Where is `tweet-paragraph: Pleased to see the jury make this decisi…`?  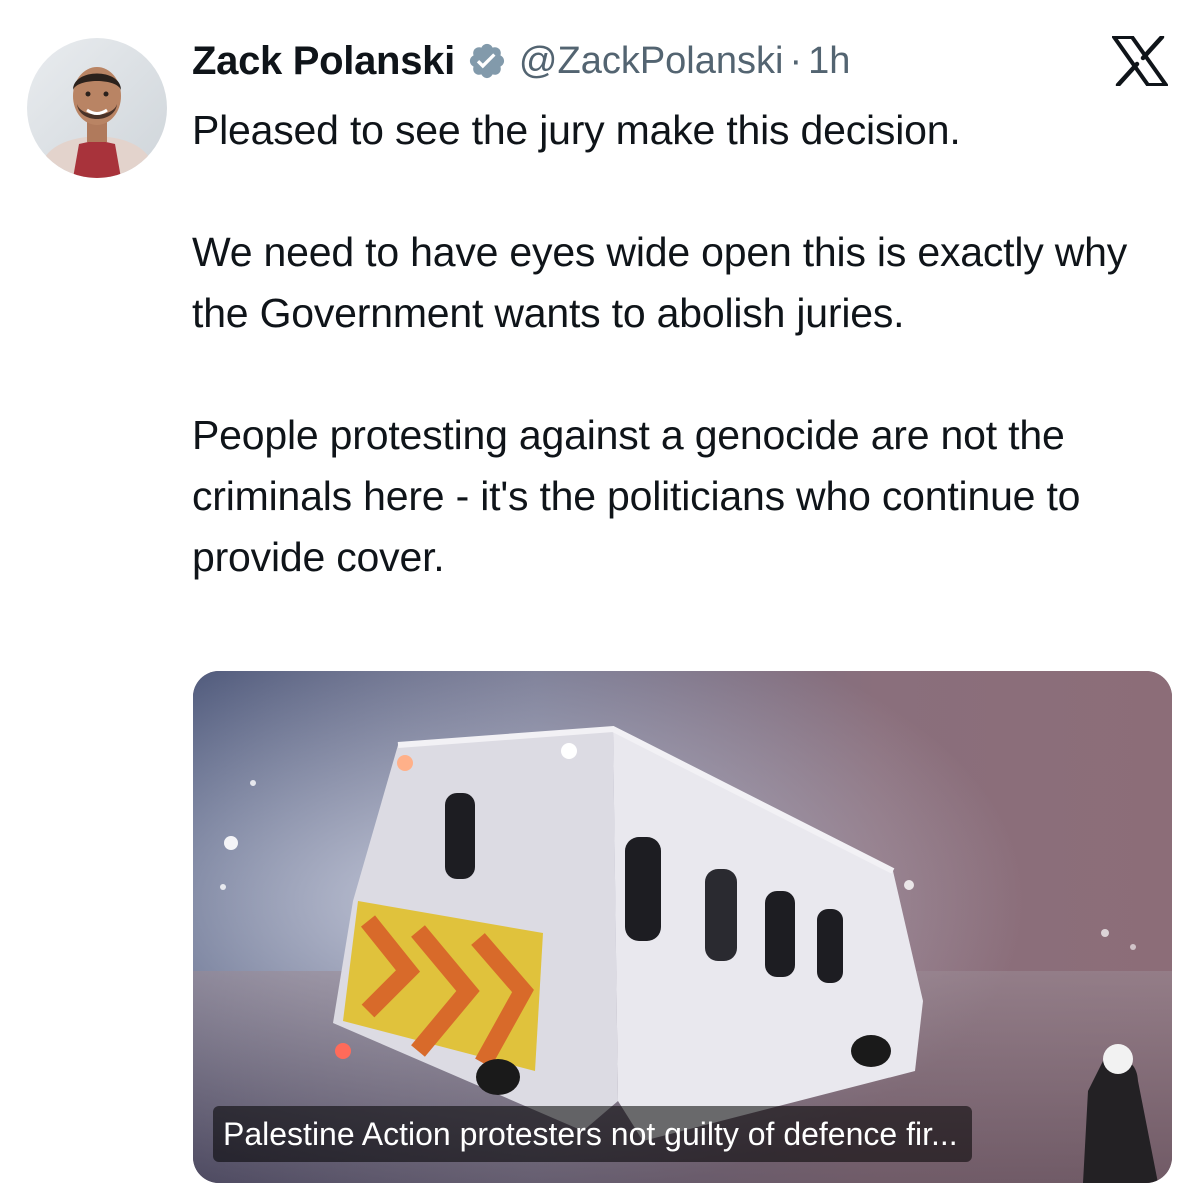 tweet-paragraph: Pleased to see the jury make this decisi… is located at coordinates (576, 130).